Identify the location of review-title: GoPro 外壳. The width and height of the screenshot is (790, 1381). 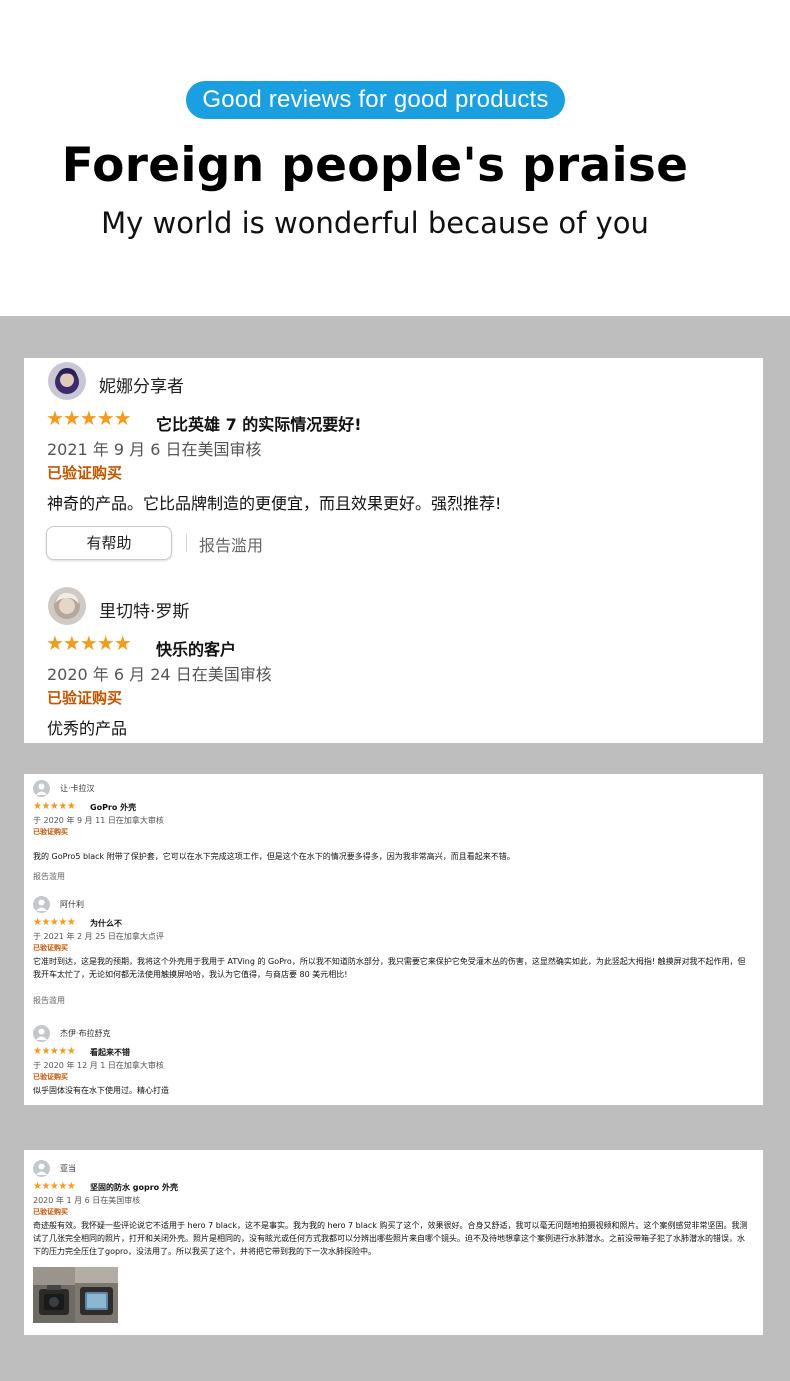
(113, 807).